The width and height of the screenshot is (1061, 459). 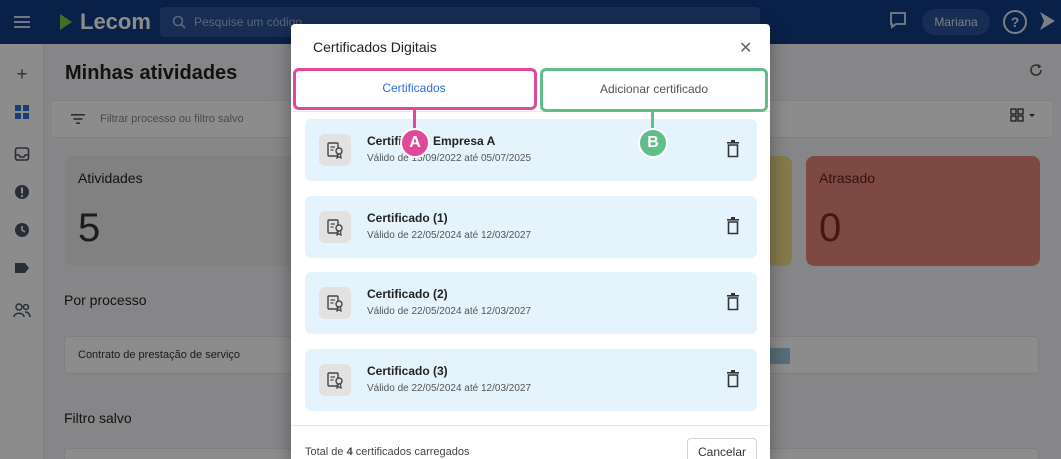 I want to click on divider, so click(x=530, y=425).